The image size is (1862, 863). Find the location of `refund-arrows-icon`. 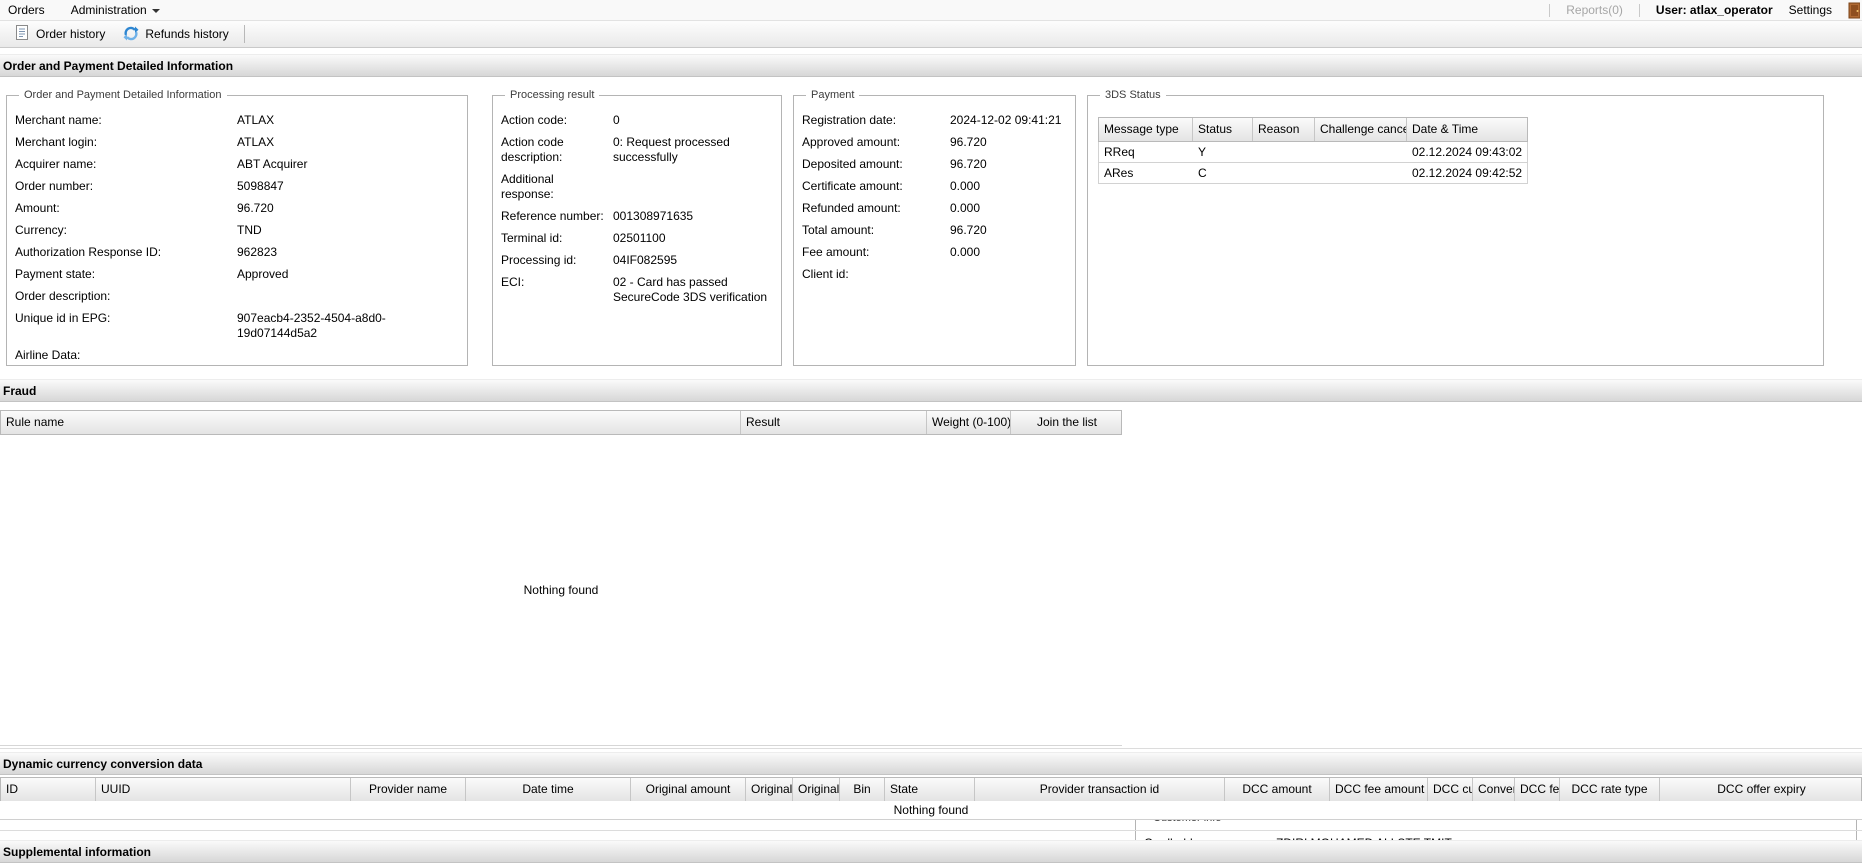

refund-arrows-icon is located at coordinates (131, 34).